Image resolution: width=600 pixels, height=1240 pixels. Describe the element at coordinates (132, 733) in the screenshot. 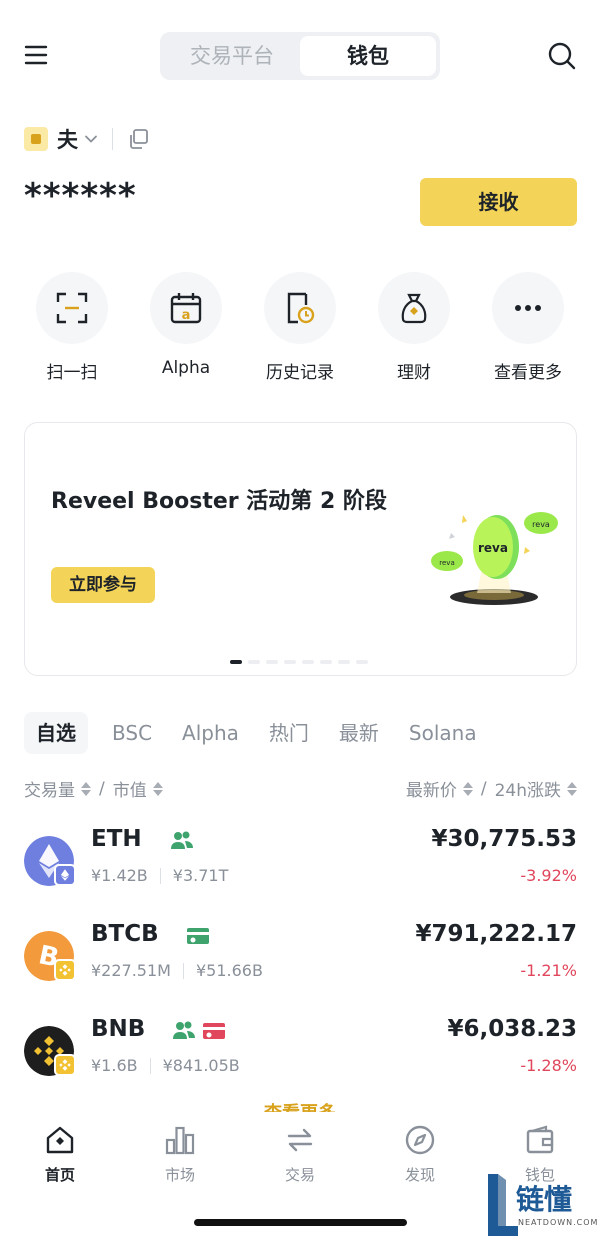

I see `tab-bsc: BSC` at that location.